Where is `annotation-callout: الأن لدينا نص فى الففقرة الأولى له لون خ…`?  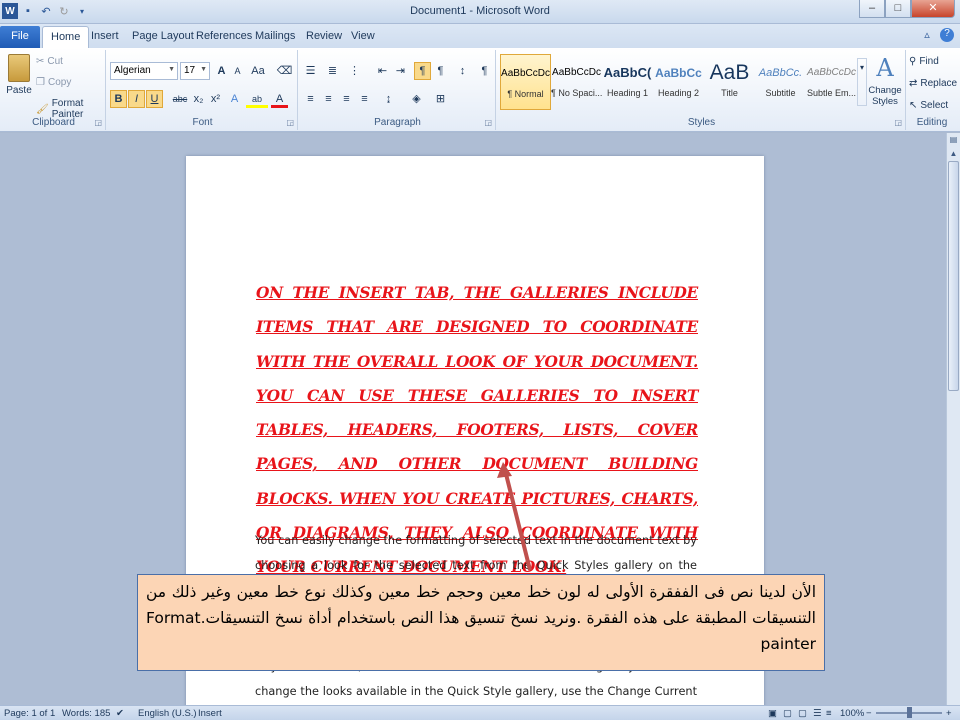 annotation-callout: الأن لدينا نص فى الففقرة الأولى له لون خ… is located at coordinates (481, 622).